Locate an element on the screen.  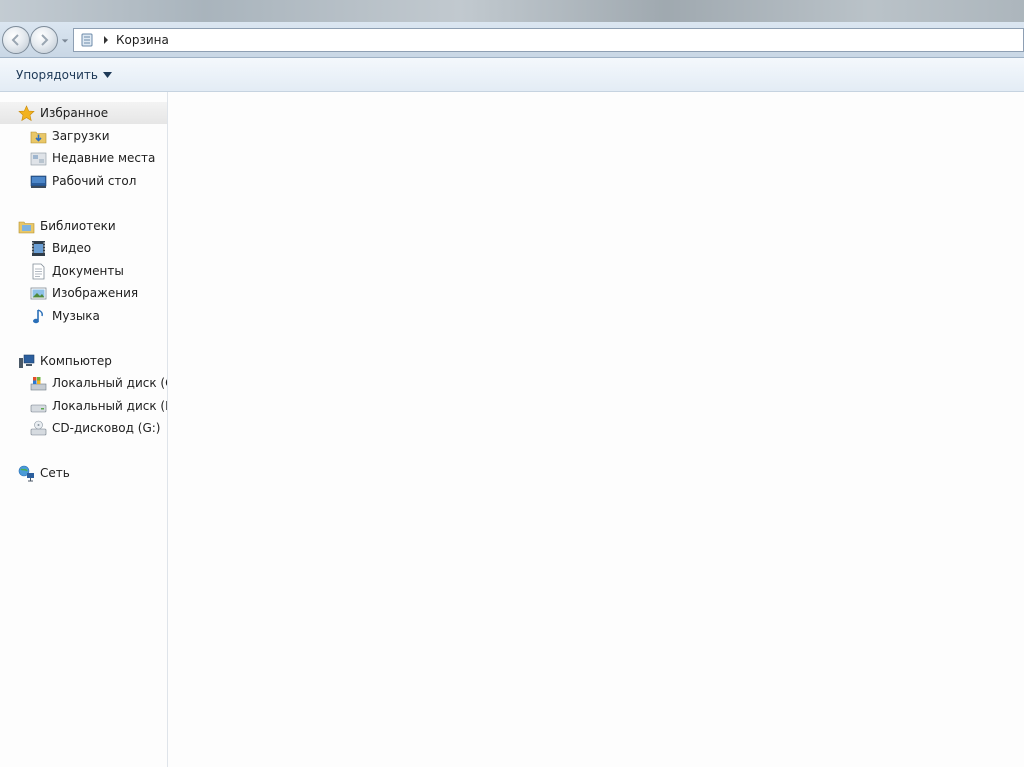
forward-button is located at coordinates (44, 40).